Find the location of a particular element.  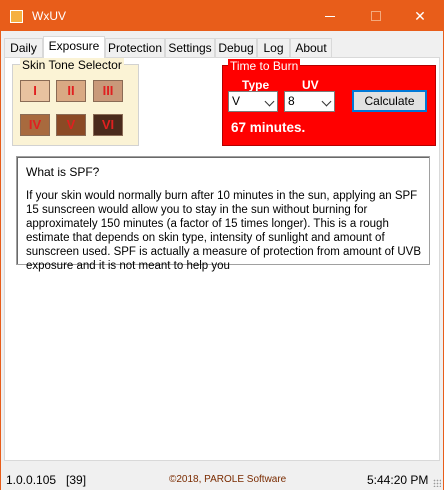

tab-settings: Settings is located at coordinates (190, 47).